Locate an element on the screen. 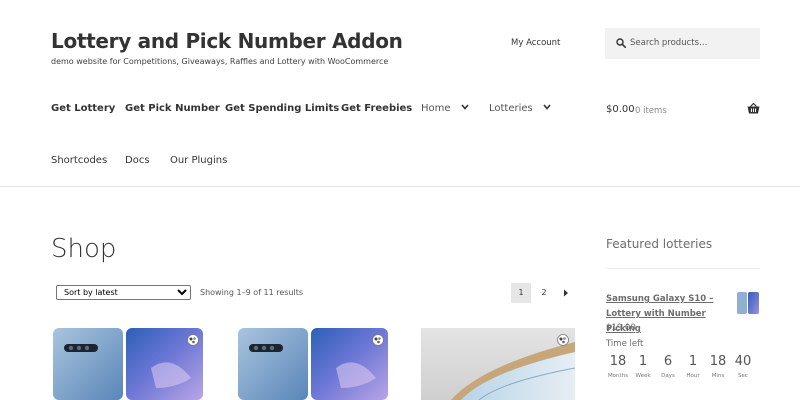  product-image-galaxy-edge is located at coordinates (498, 364).